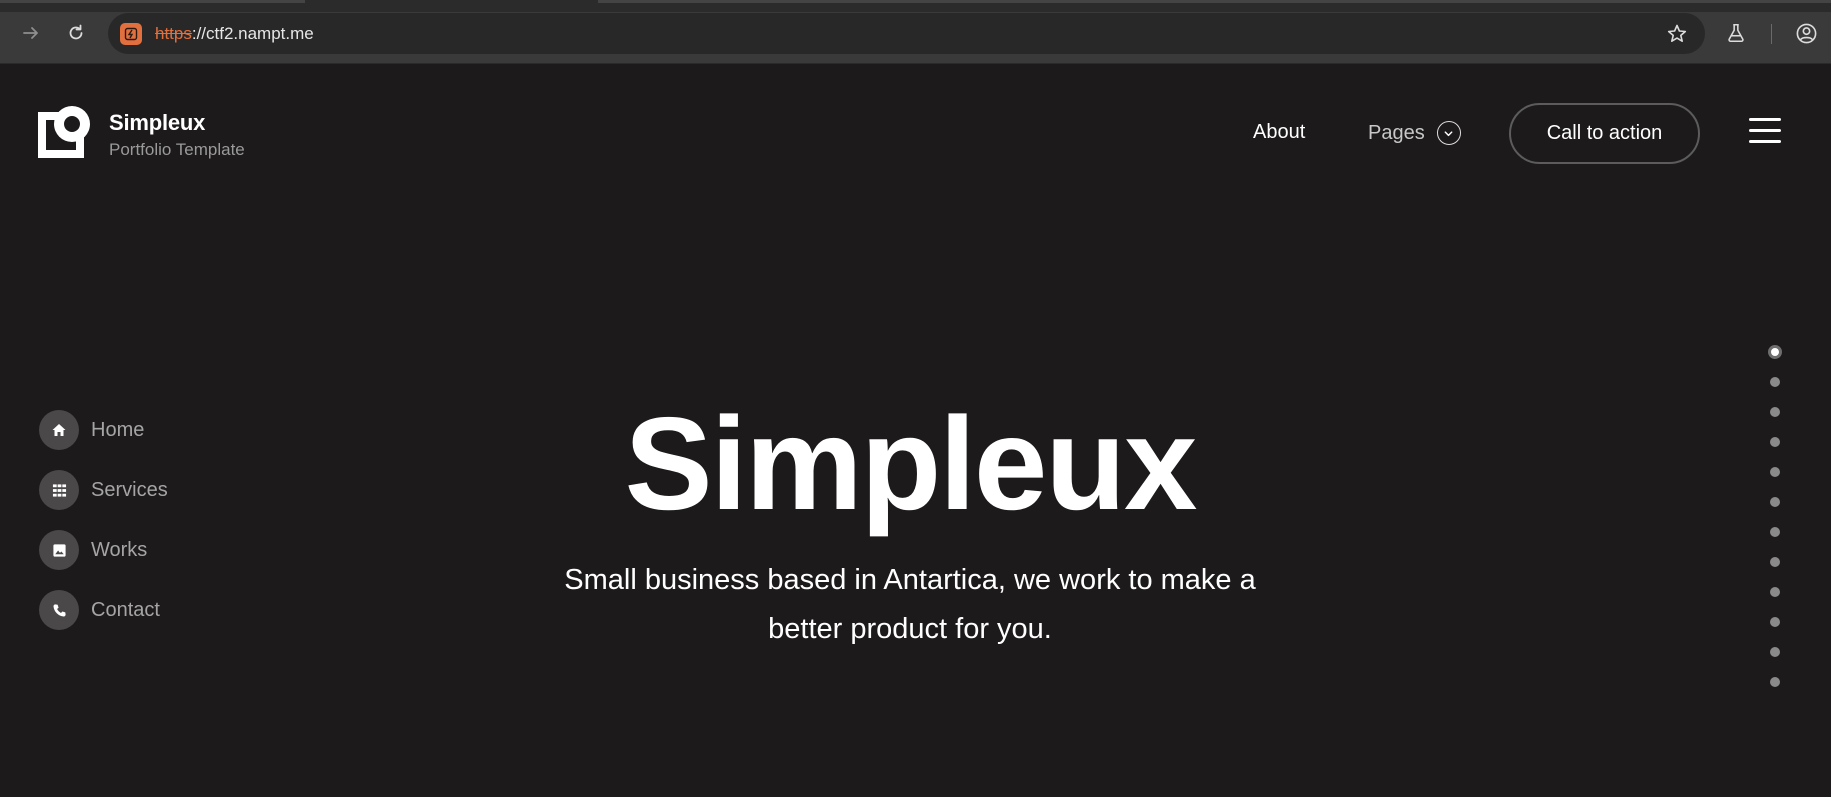 This screenshot has width=1831, height=797. I want to click on reload-icon, so click(76, 32).